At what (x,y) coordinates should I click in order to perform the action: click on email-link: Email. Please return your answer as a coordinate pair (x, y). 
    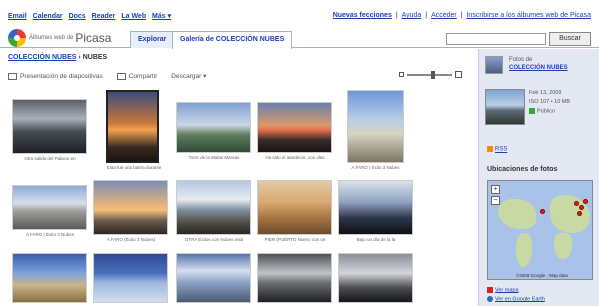
    Looking at the image, I should click on (17, 16).